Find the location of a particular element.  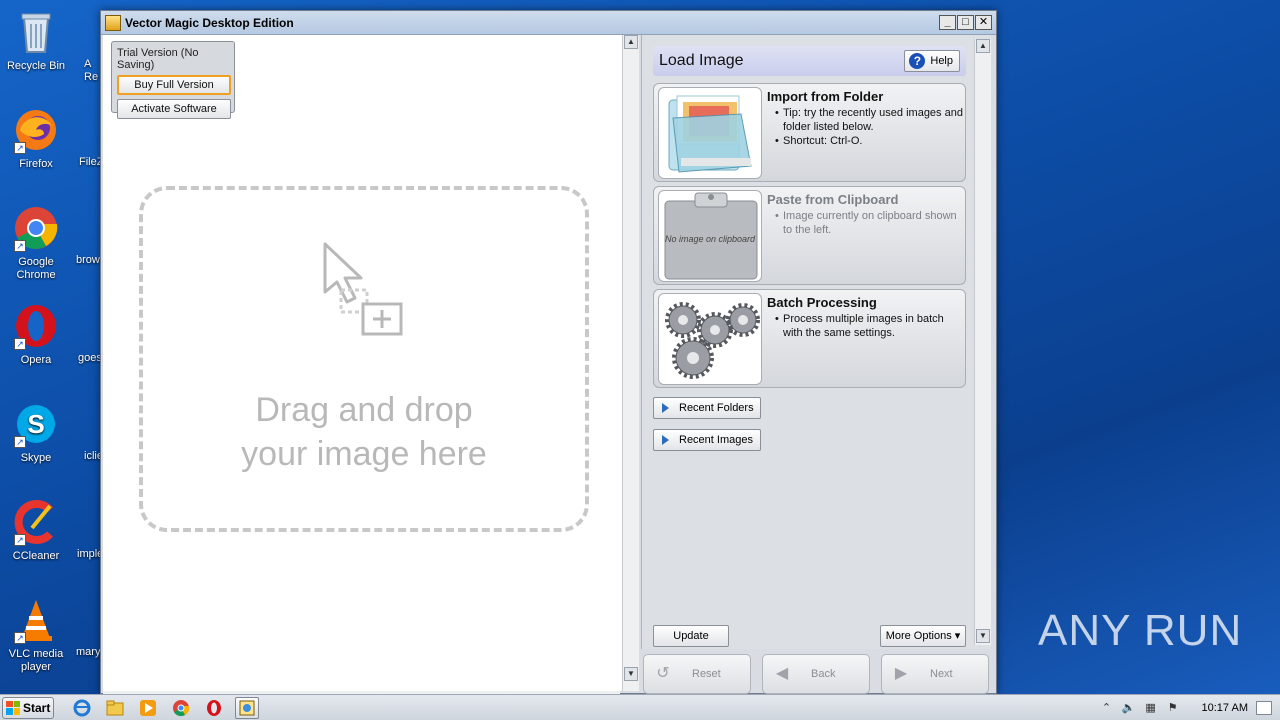

desktop-icon-partial: brow is located at coordinates (88, 260).